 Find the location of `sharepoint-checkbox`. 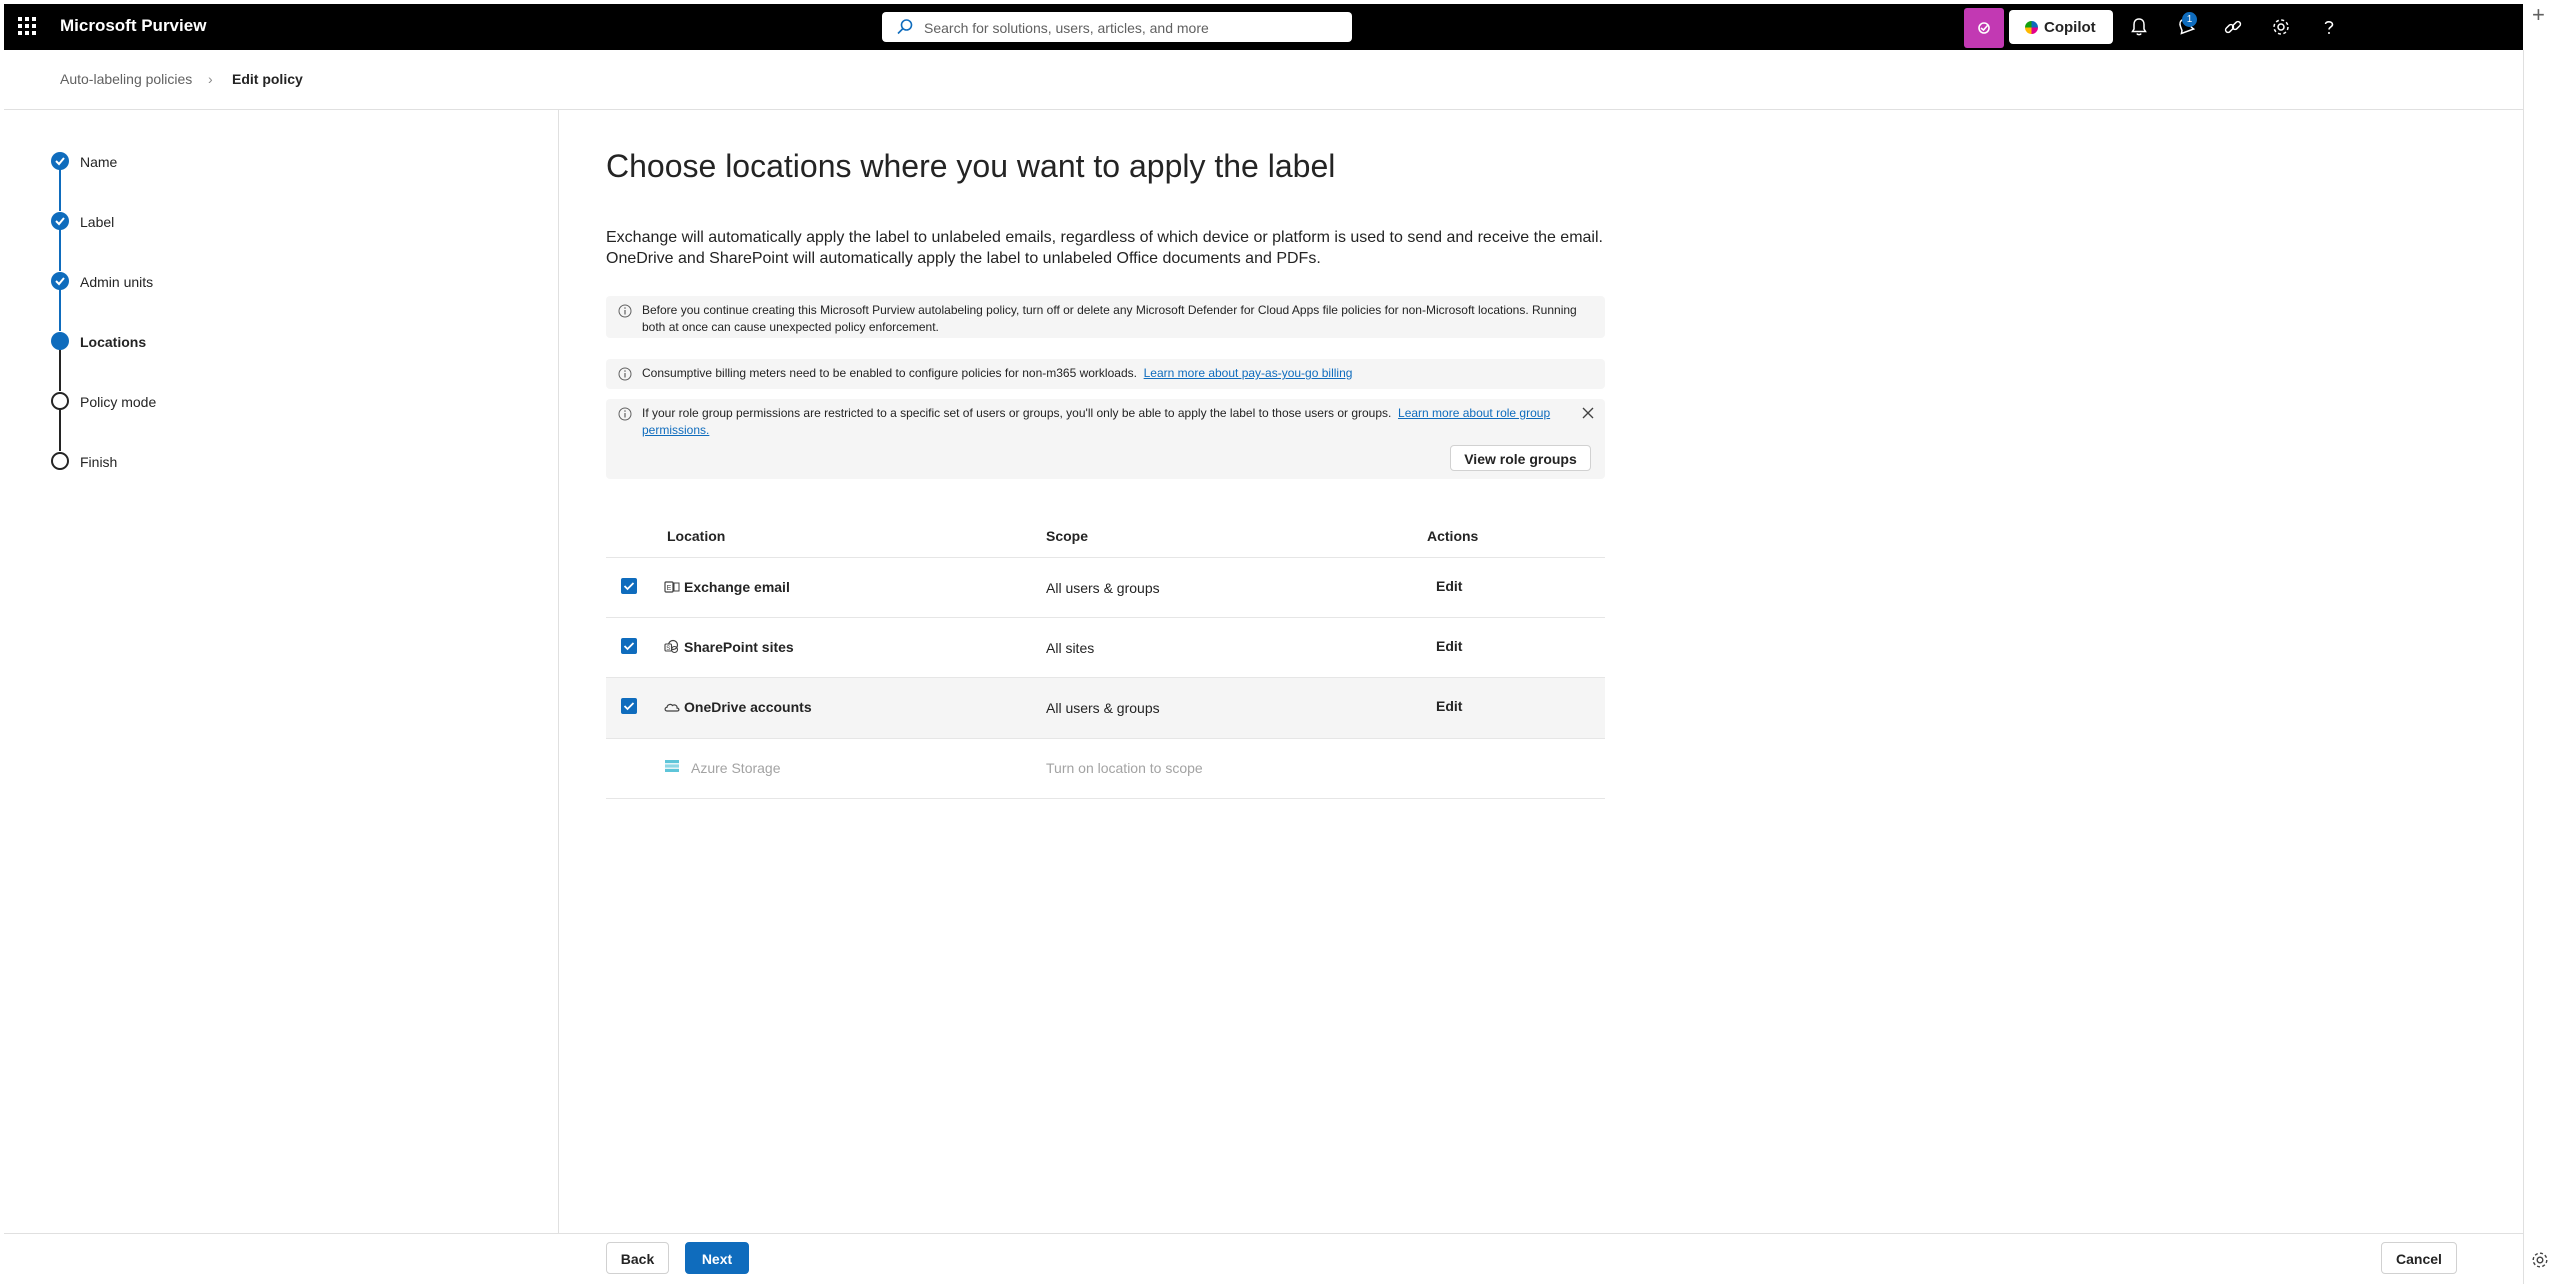

sharepoint-checkbox is located at coordinates (629, 646).